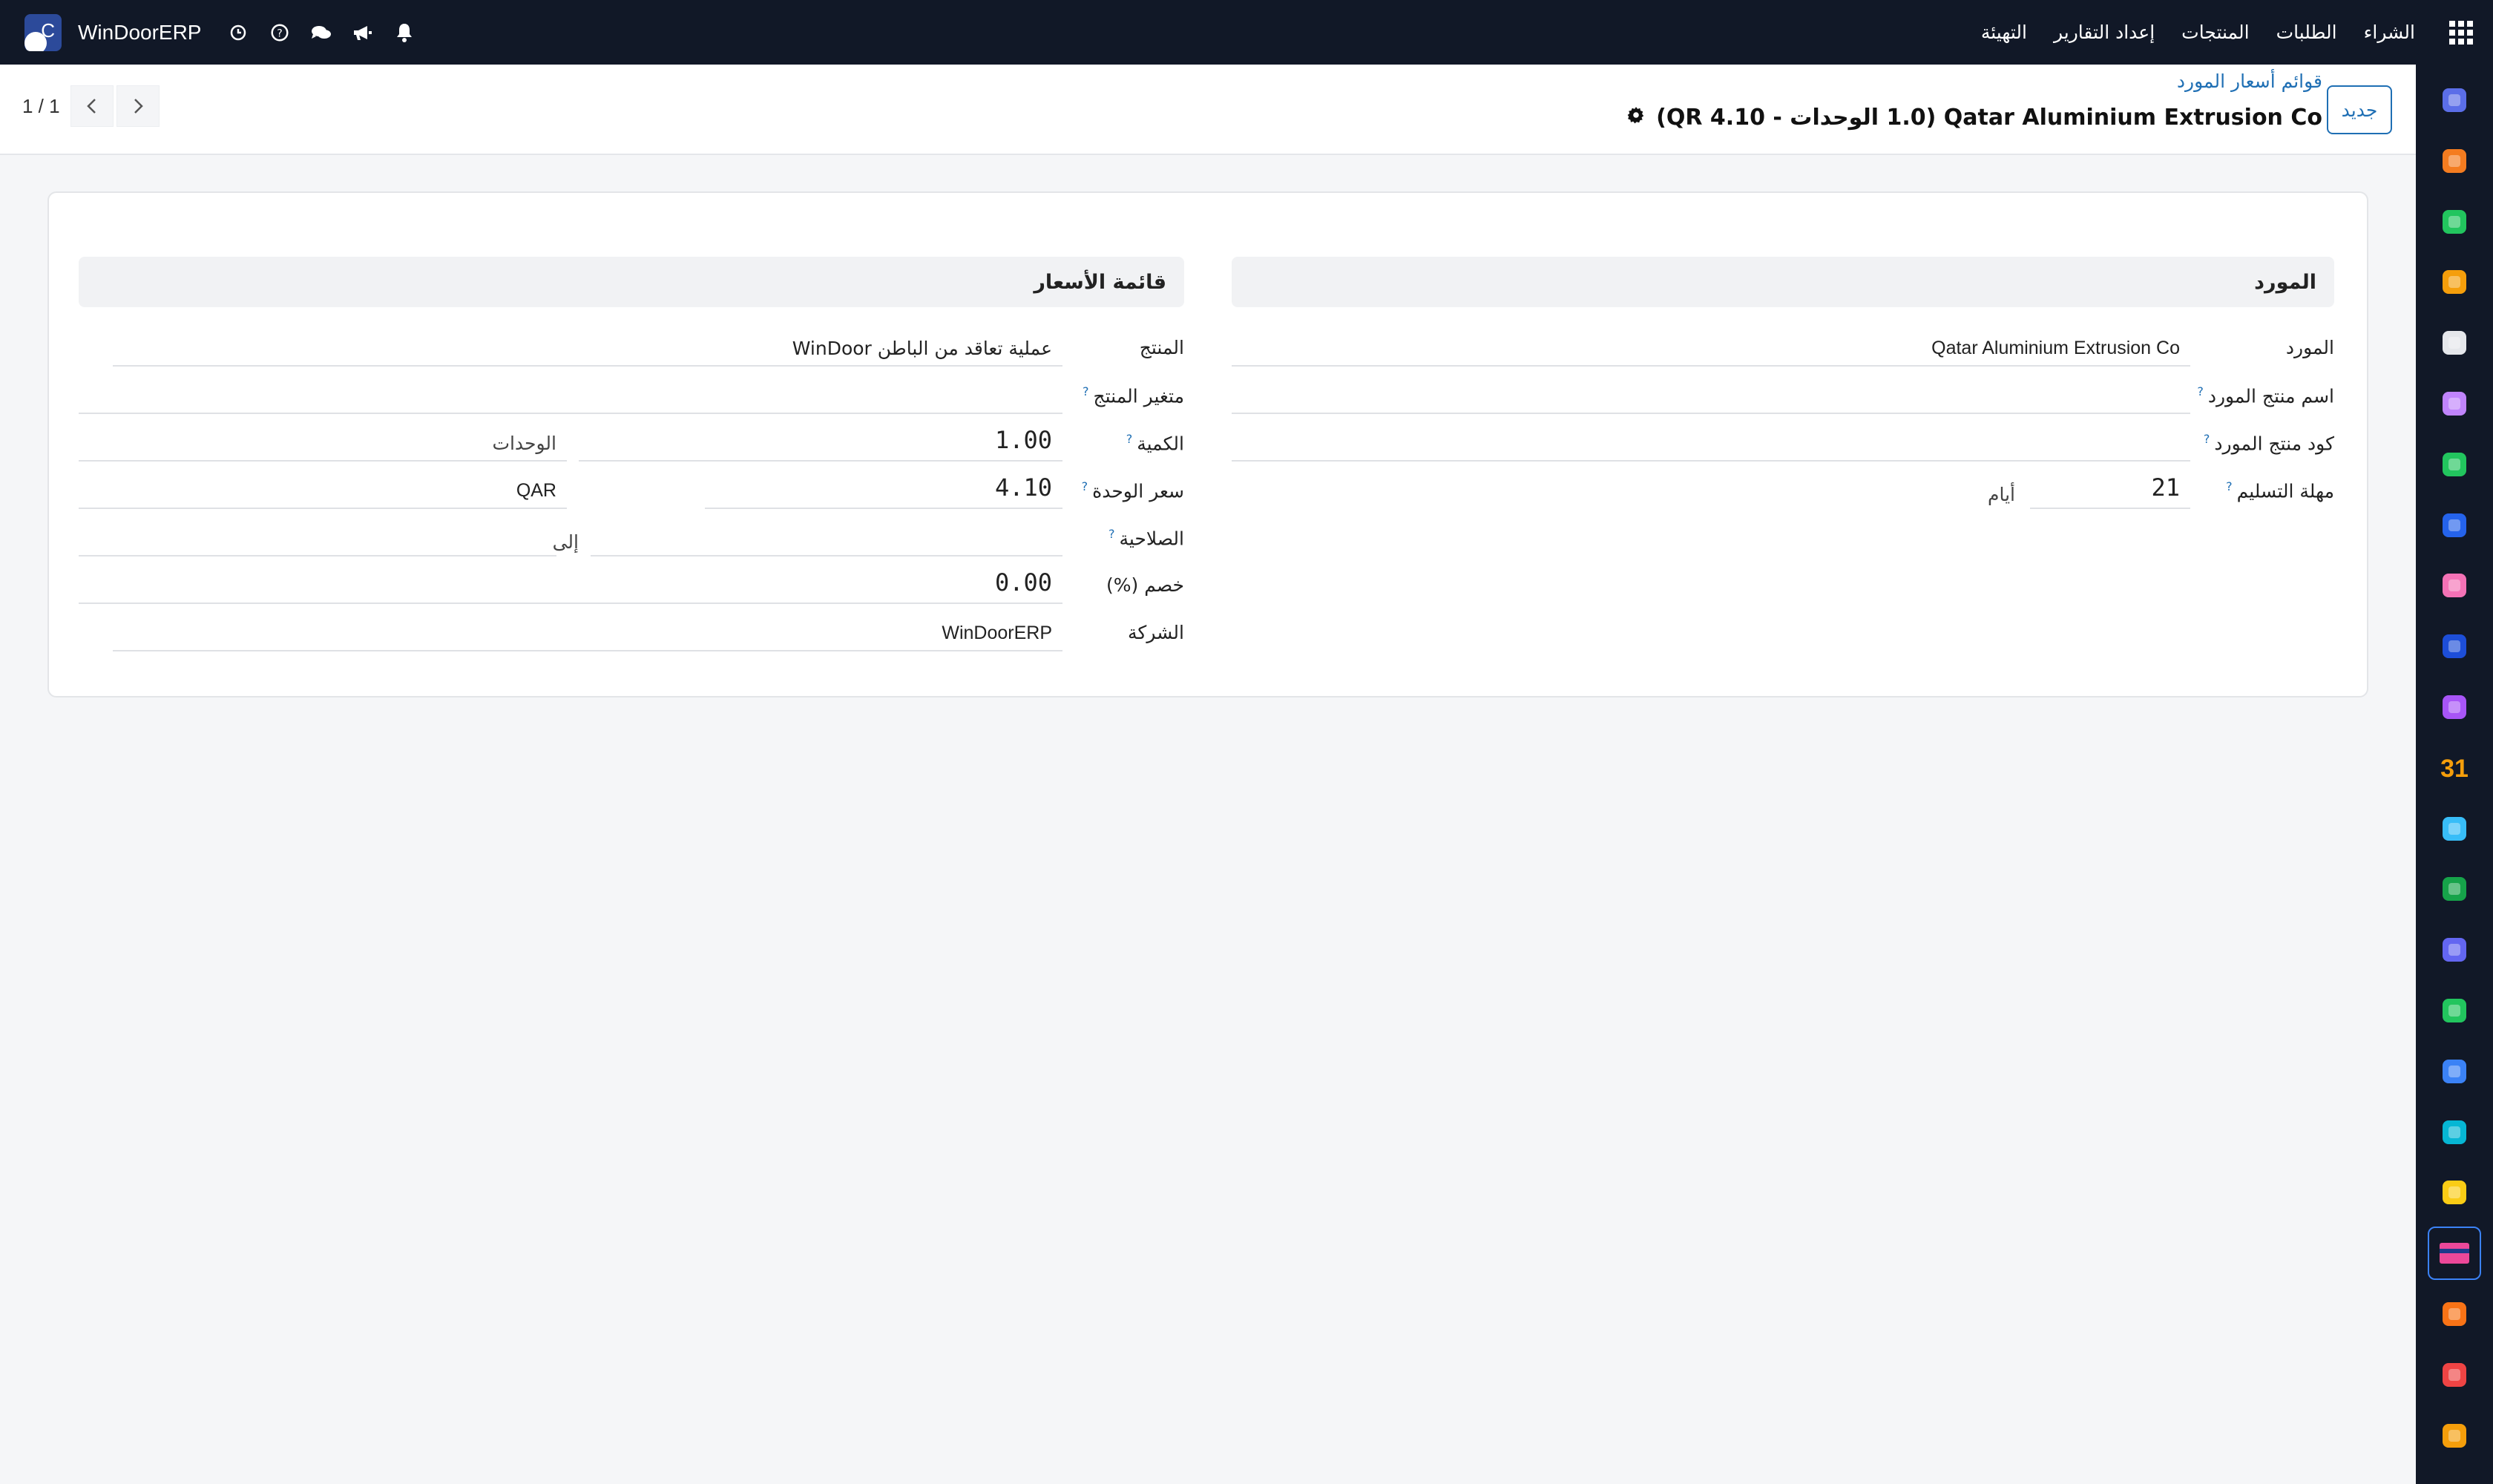  Describe the element at coordinates (317, 538) in the screenshot. I see `validity-end-field` at that location.